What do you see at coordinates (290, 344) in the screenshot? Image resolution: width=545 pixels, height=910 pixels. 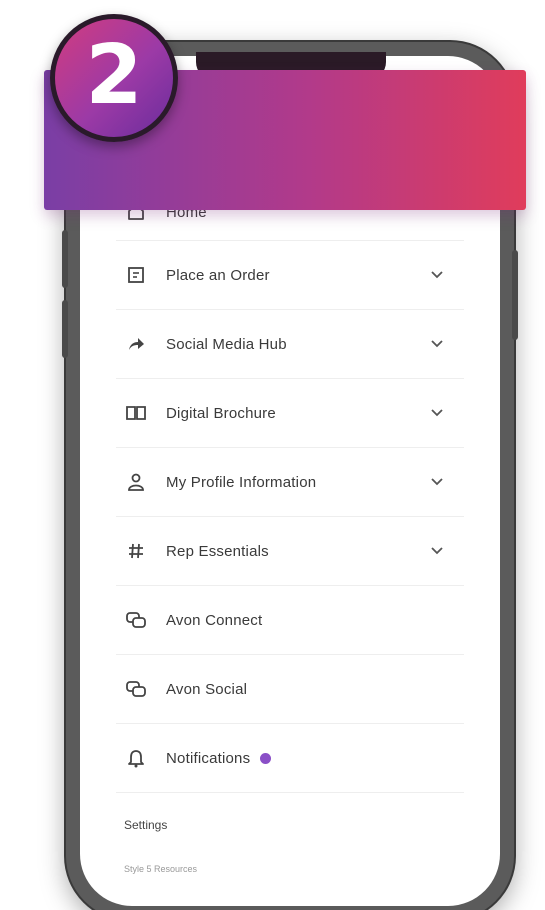 I see `menu-item-social-media-hub: Social Media Hub` at bounding box center [290, 344].